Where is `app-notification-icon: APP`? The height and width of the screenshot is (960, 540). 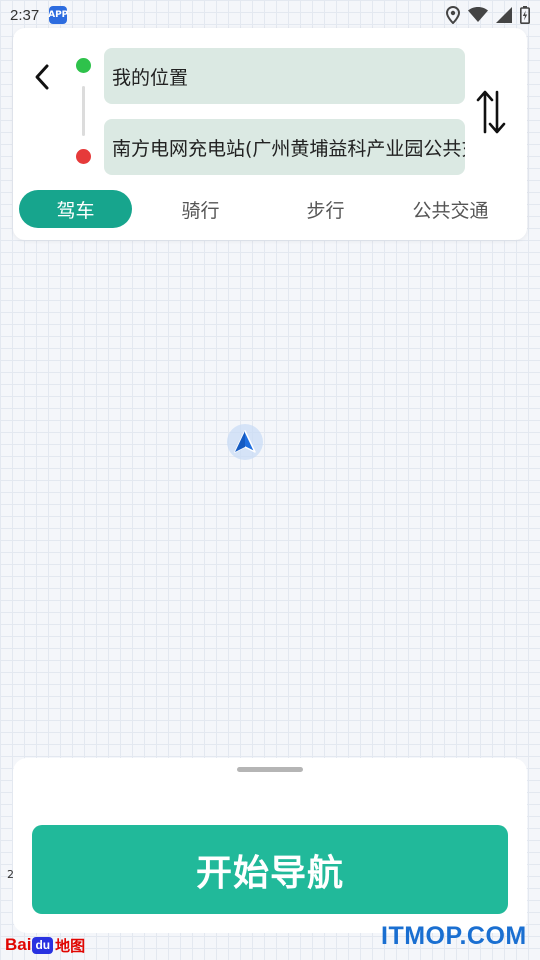
app-notification-icon: APP is located at coordinates (58, 15).